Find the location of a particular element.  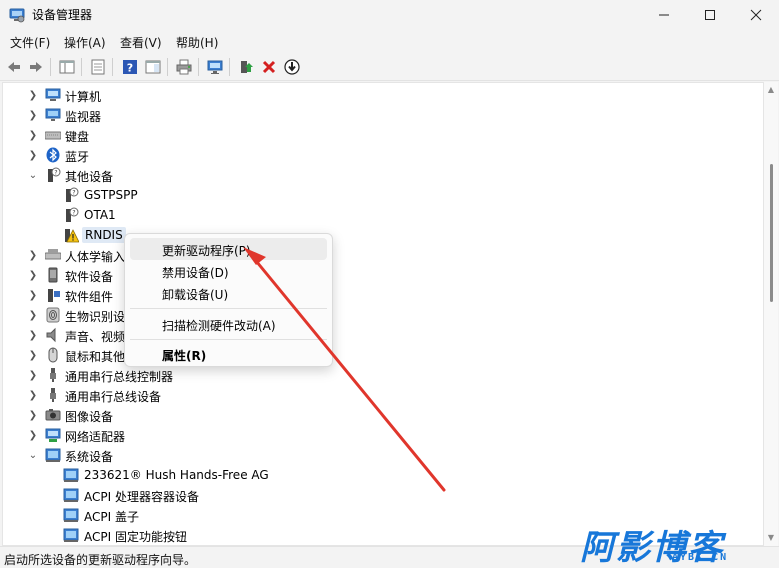

tree-item-label: 鼠标和其他 is located at coordinates (95, 357).